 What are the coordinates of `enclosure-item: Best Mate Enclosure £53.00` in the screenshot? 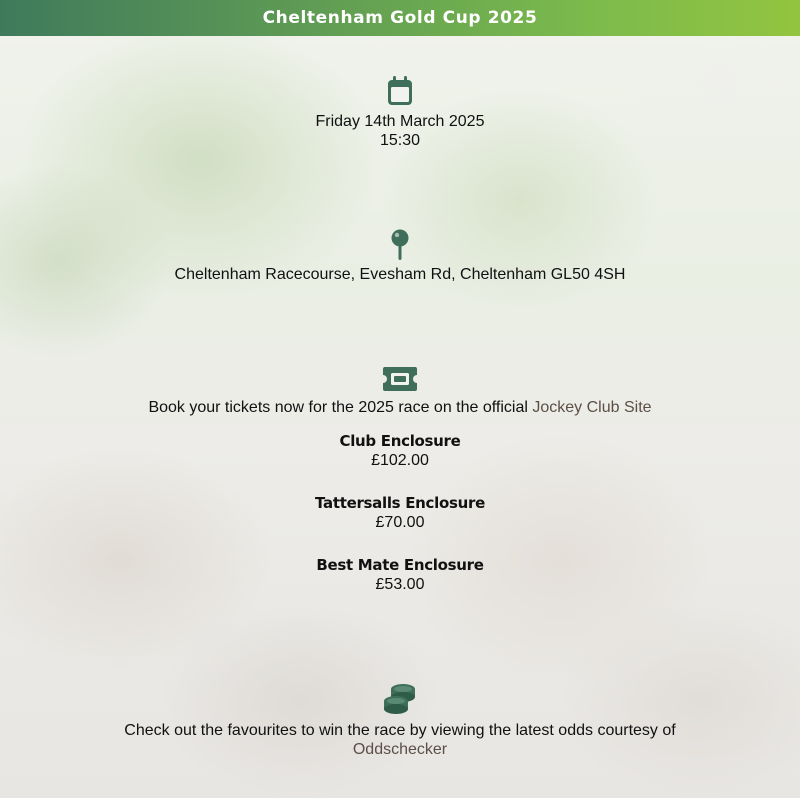 It's located at (400, 575).